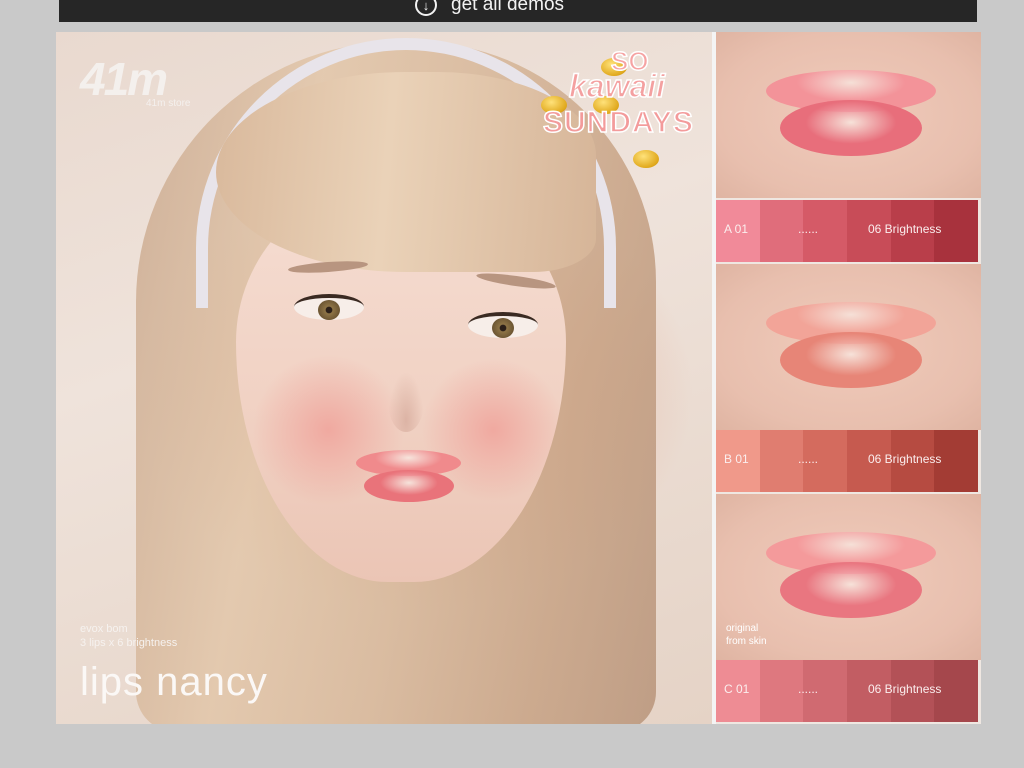  I want to click on info-line-2: 3 lips x 6 brightness, so click(129, 643).